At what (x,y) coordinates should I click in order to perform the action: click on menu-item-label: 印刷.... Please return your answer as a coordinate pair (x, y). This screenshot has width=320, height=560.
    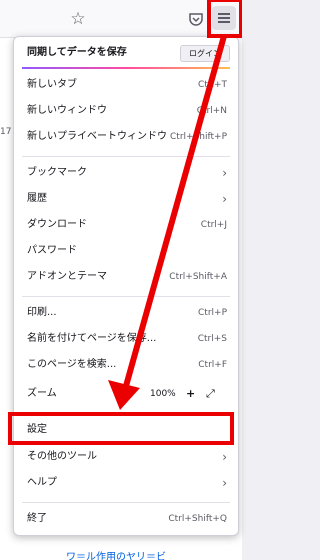
    Looking at the image, I should click on (42, 312).